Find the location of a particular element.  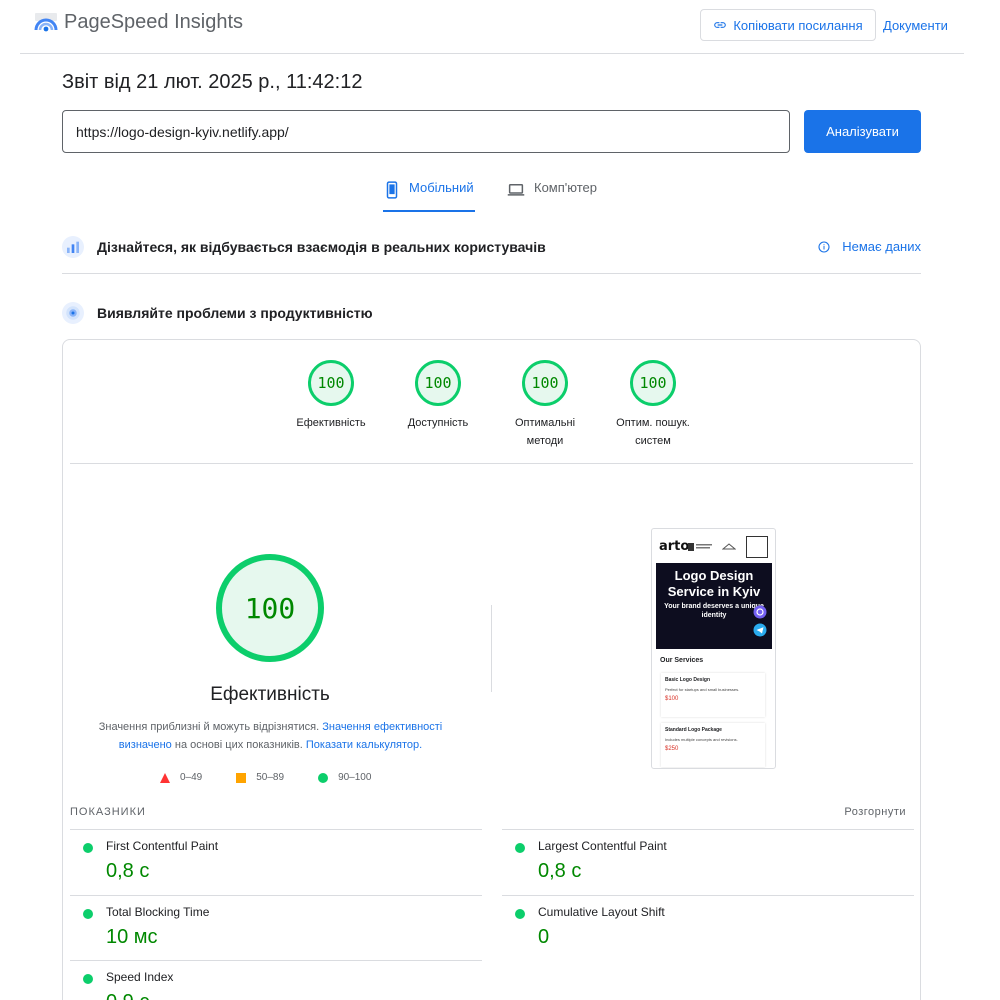

viber-icon is located at coordinates (760, 612).